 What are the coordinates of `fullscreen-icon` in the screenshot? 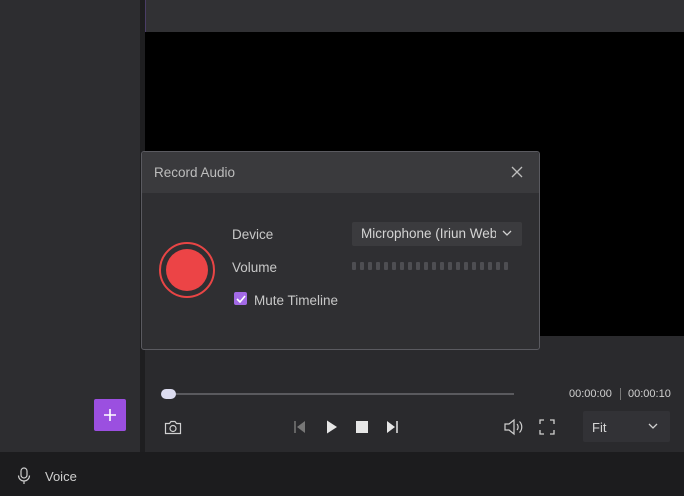 It's located at (547, 427).